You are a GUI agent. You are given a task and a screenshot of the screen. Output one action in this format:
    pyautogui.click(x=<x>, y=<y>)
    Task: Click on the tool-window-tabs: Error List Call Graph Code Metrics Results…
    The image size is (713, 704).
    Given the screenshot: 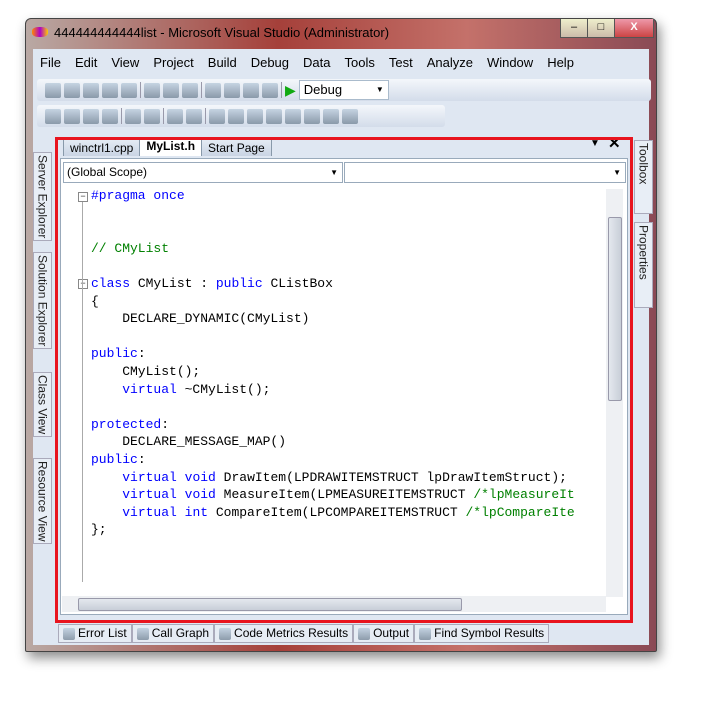 What is the action you would take?
    pyautogui.click(x=304, y=633)
    